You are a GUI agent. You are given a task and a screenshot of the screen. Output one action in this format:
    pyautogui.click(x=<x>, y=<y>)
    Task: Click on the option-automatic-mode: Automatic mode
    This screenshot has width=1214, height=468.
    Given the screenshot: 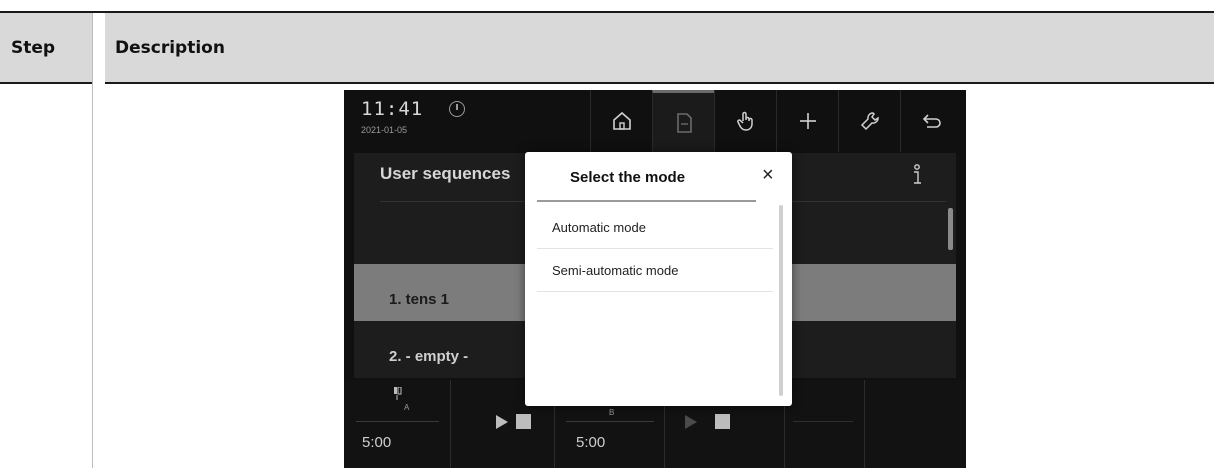 What is the action you would take?
    pyautogui.click(x=655, y=227)
    